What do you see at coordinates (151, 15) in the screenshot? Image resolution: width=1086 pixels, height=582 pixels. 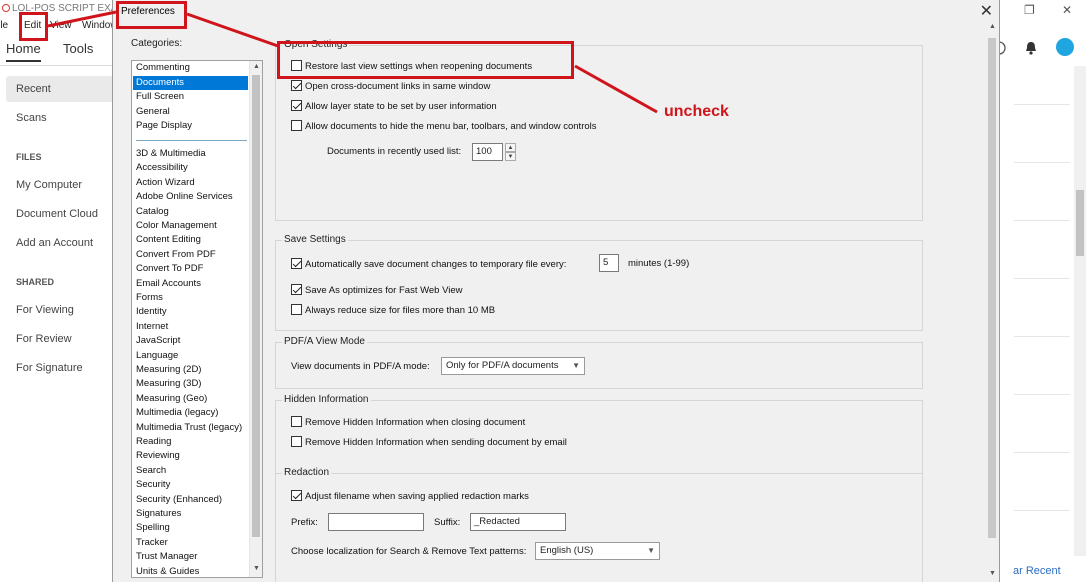 I see `preferences-title-highlight` at bounding box center [151, 15].